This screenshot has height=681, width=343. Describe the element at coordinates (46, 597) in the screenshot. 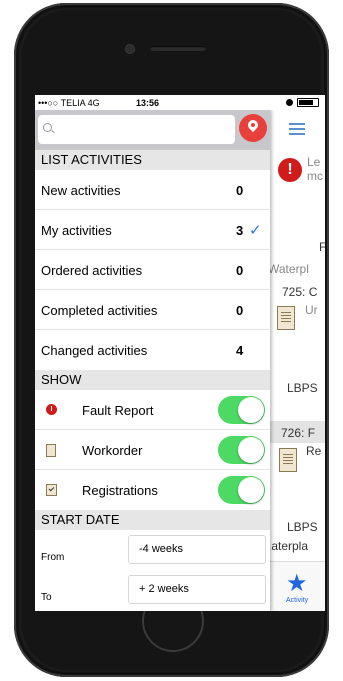

I see `to-label: To` at that location.